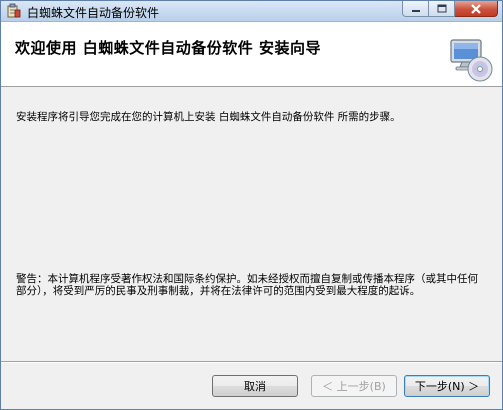 The width and height of the screenshot is (503, 410). I want to click on next-button: 下一步(N) ＞, so click(447, 386).